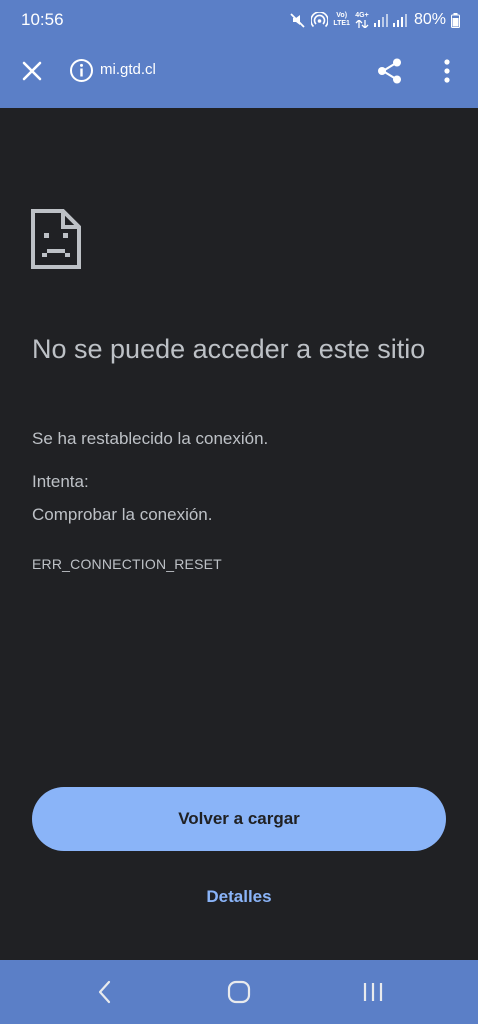 The width and height of the screenshot is (478, 1024). What do you see at coordinates (239, 20) in the screenshot?
I see `status-bar: 10:56 Vo) LTE1 4G+ 80%` at bounding box center [239, 20].